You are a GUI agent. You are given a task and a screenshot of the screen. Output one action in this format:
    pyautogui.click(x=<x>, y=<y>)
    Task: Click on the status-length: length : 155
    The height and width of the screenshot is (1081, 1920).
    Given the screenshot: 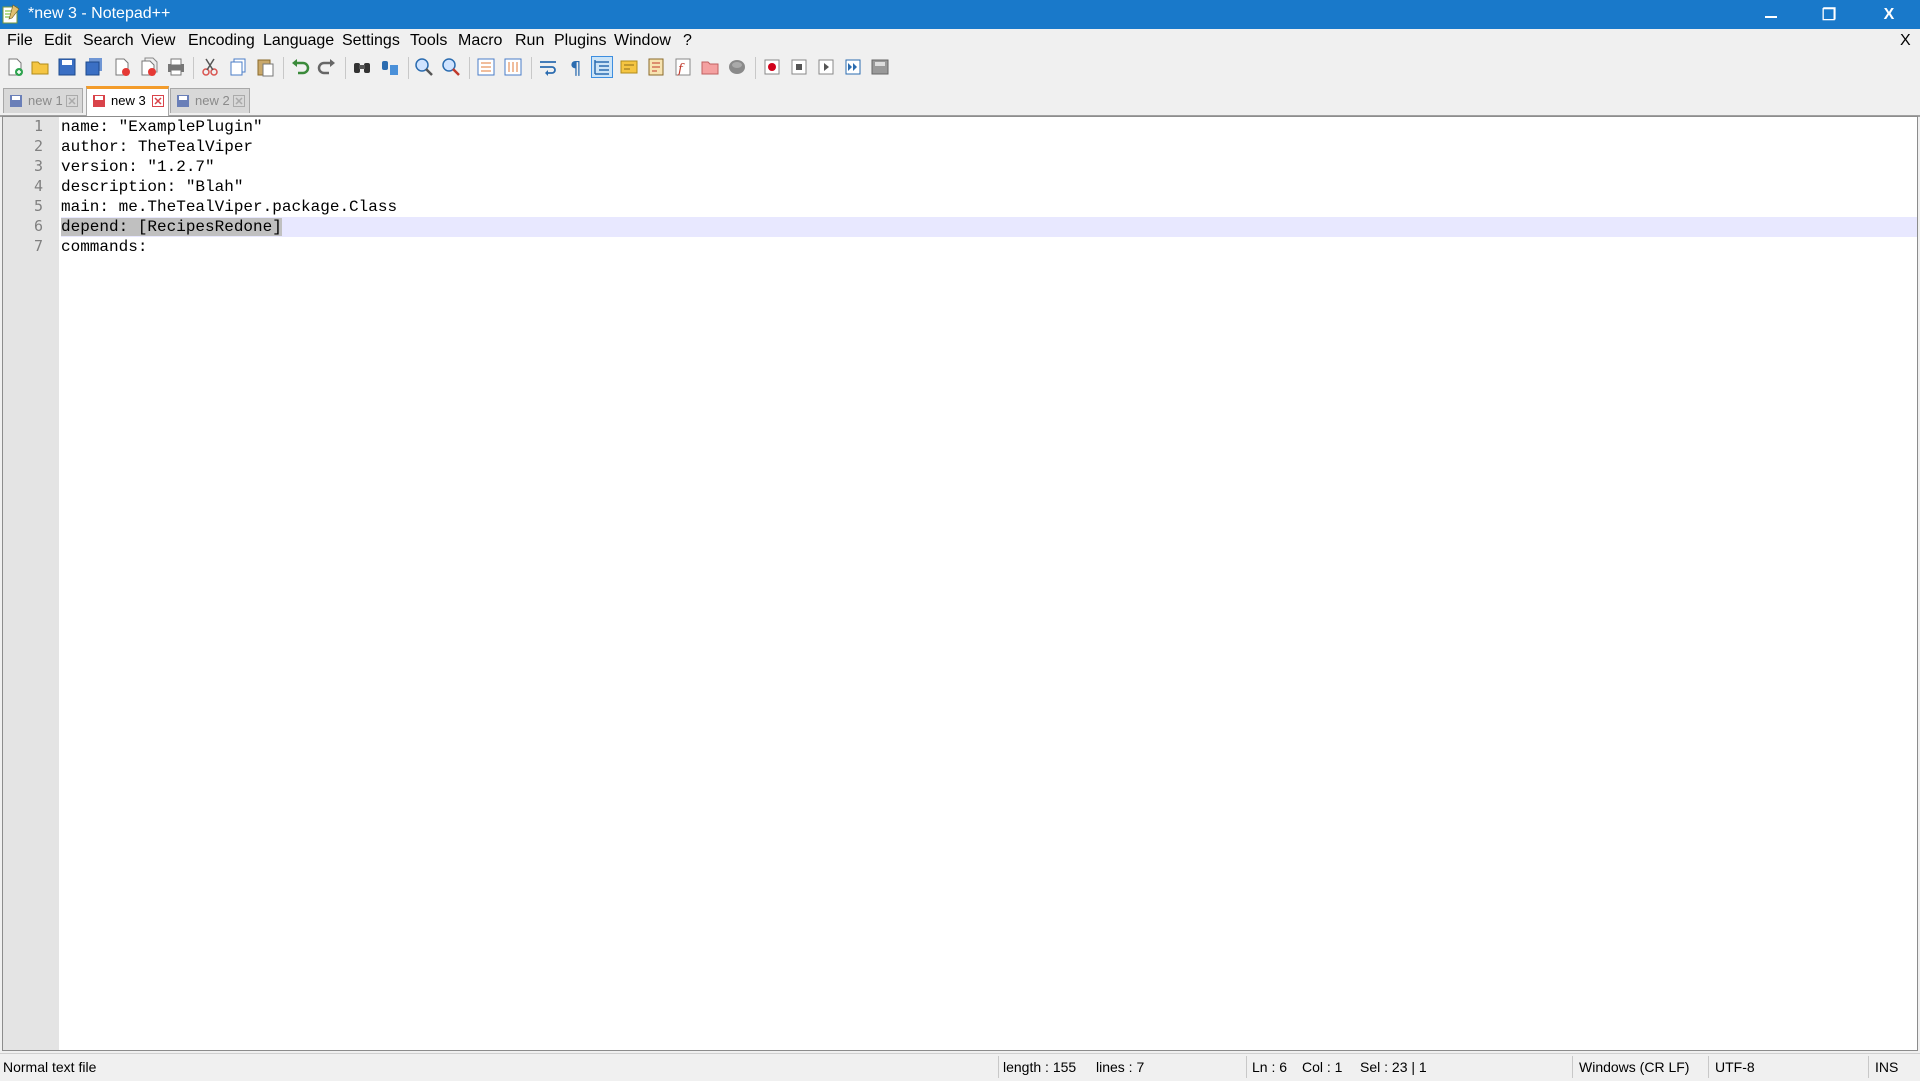 What is the action you would take?
    pyautogui.click(x=1040, y=1067)
    